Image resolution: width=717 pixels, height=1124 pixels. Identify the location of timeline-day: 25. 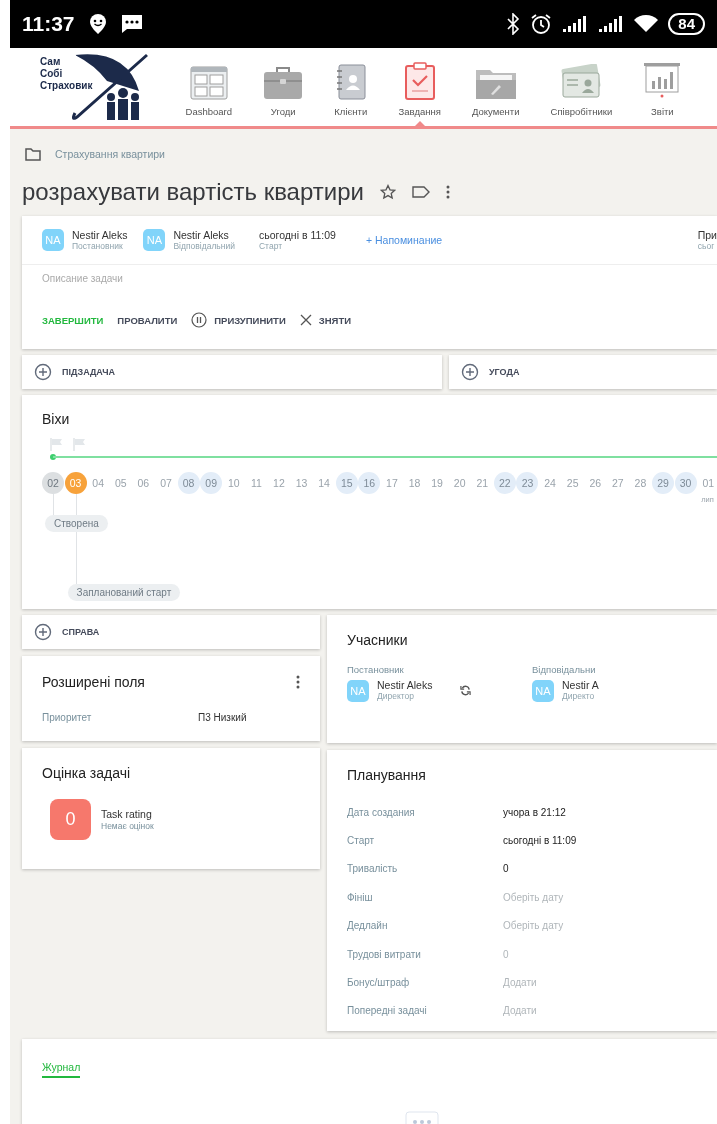
(572, 483).